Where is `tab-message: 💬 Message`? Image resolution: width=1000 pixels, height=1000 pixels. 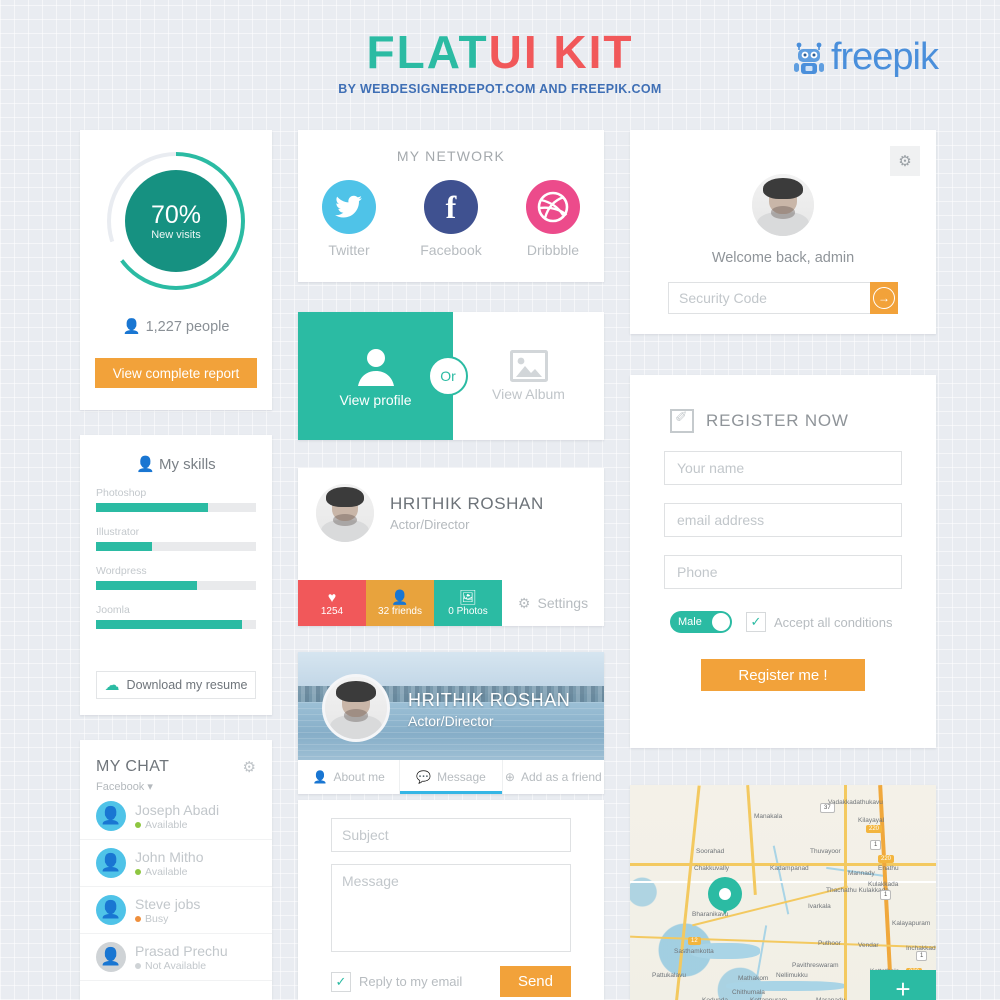 tab-message: 💬 Message is located at coordinates (451, 777).